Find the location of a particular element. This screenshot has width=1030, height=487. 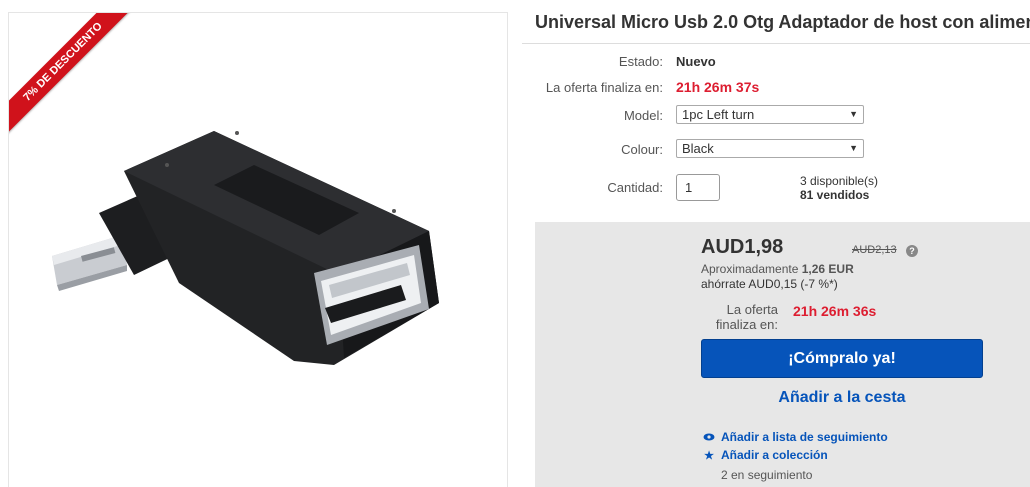

colour-select: Black ▼ is located at coordinates (770, 148).